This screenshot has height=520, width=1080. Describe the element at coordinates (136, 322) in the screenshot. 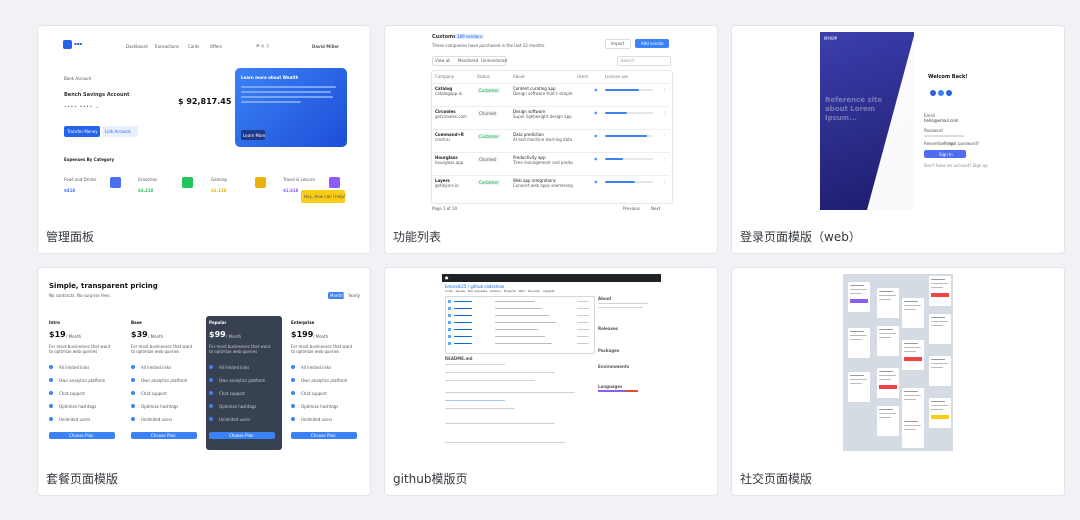

I see `plan-name: Base` at that location.